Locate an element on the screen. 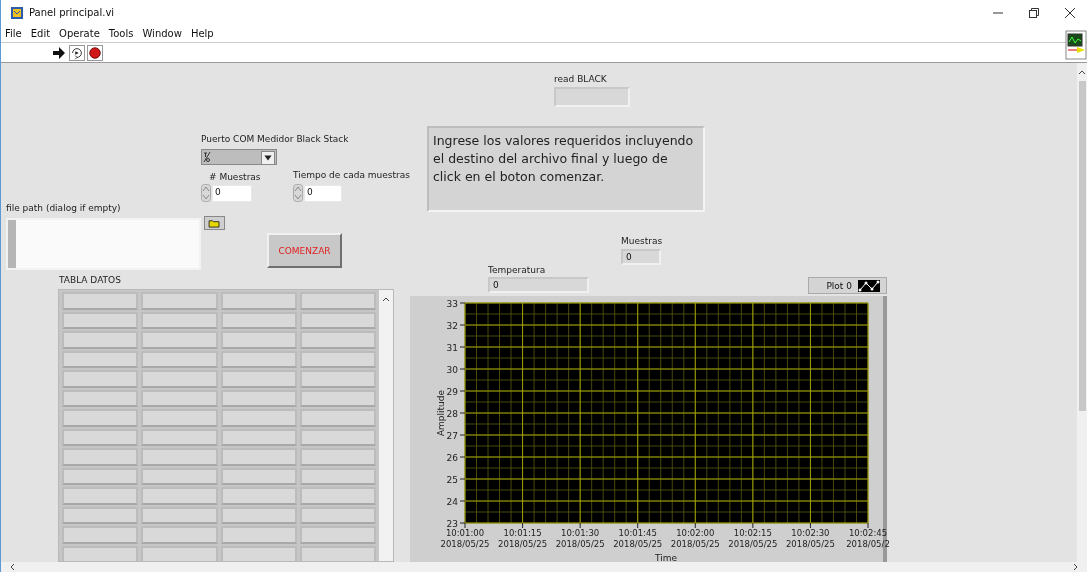 The image size is (1087, 572). plot-legend: Plot 0 is located at coordinates (847, 285).